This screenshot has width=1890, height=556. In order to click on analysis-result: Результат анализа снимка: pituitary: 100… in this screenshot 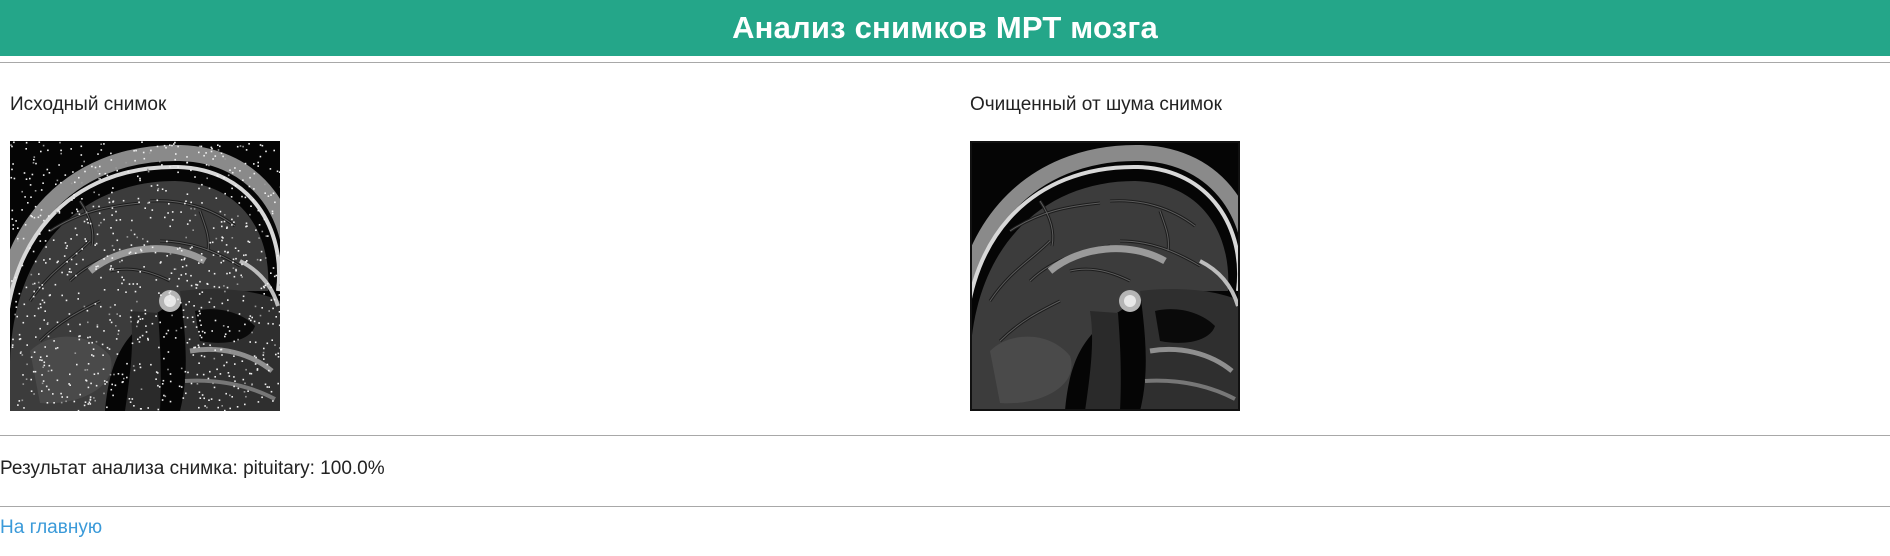, I will do `click(192, 468)`.